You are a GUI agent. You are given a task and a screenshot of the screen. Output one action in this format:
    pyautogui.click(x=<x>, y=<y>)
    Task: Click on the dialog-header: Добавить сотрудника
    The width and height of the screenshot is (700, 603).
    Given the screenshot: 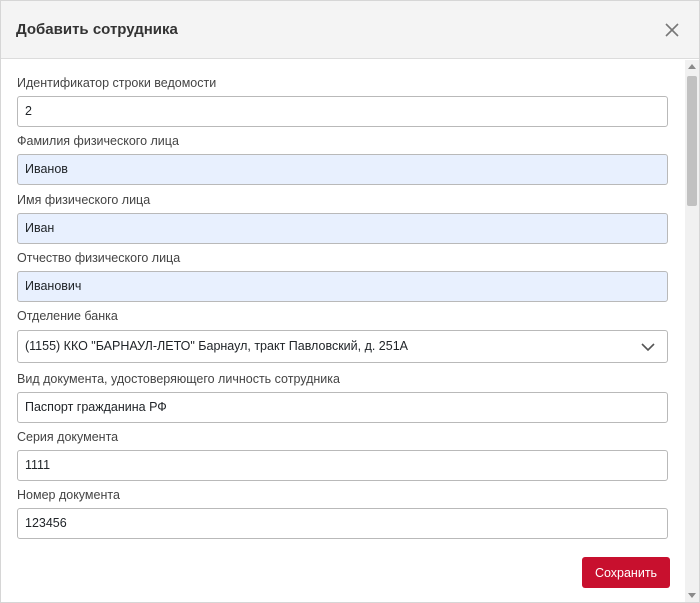 What is the action you would take?
    pyautogui.click(x=350, y=30)
    